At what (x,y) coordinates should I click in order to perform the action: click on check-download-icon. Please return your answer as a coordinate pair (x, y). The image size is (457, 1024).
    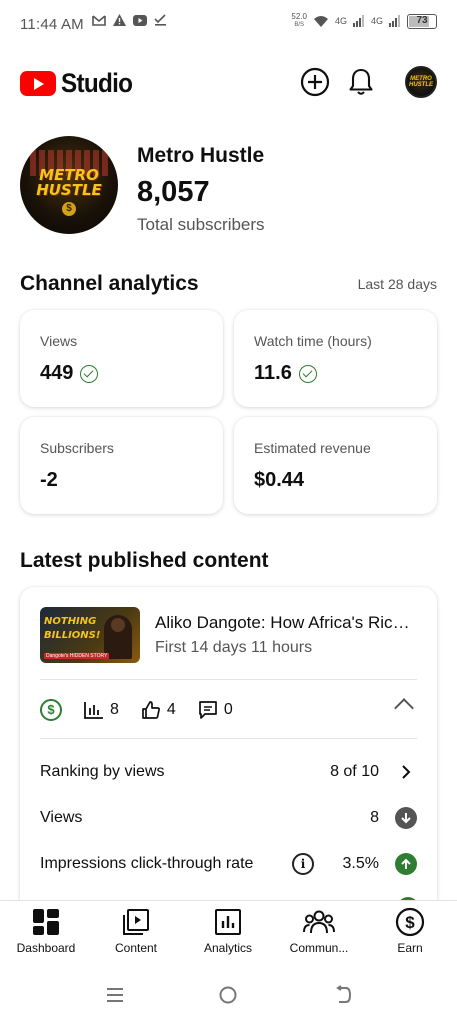
    Looking at the image, I should click on (160, 20).